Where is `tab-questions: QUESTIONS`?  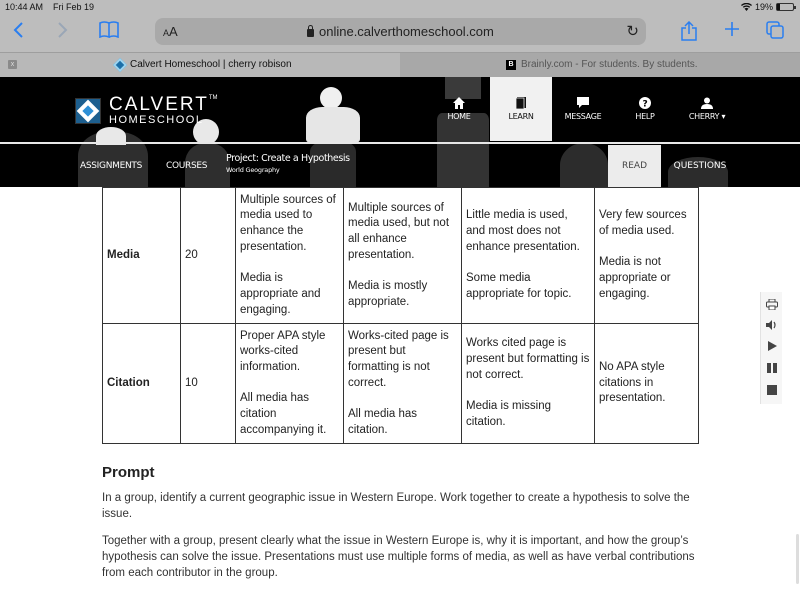 tab-questions: QUESTIONS is located at coordinates (700, 166).